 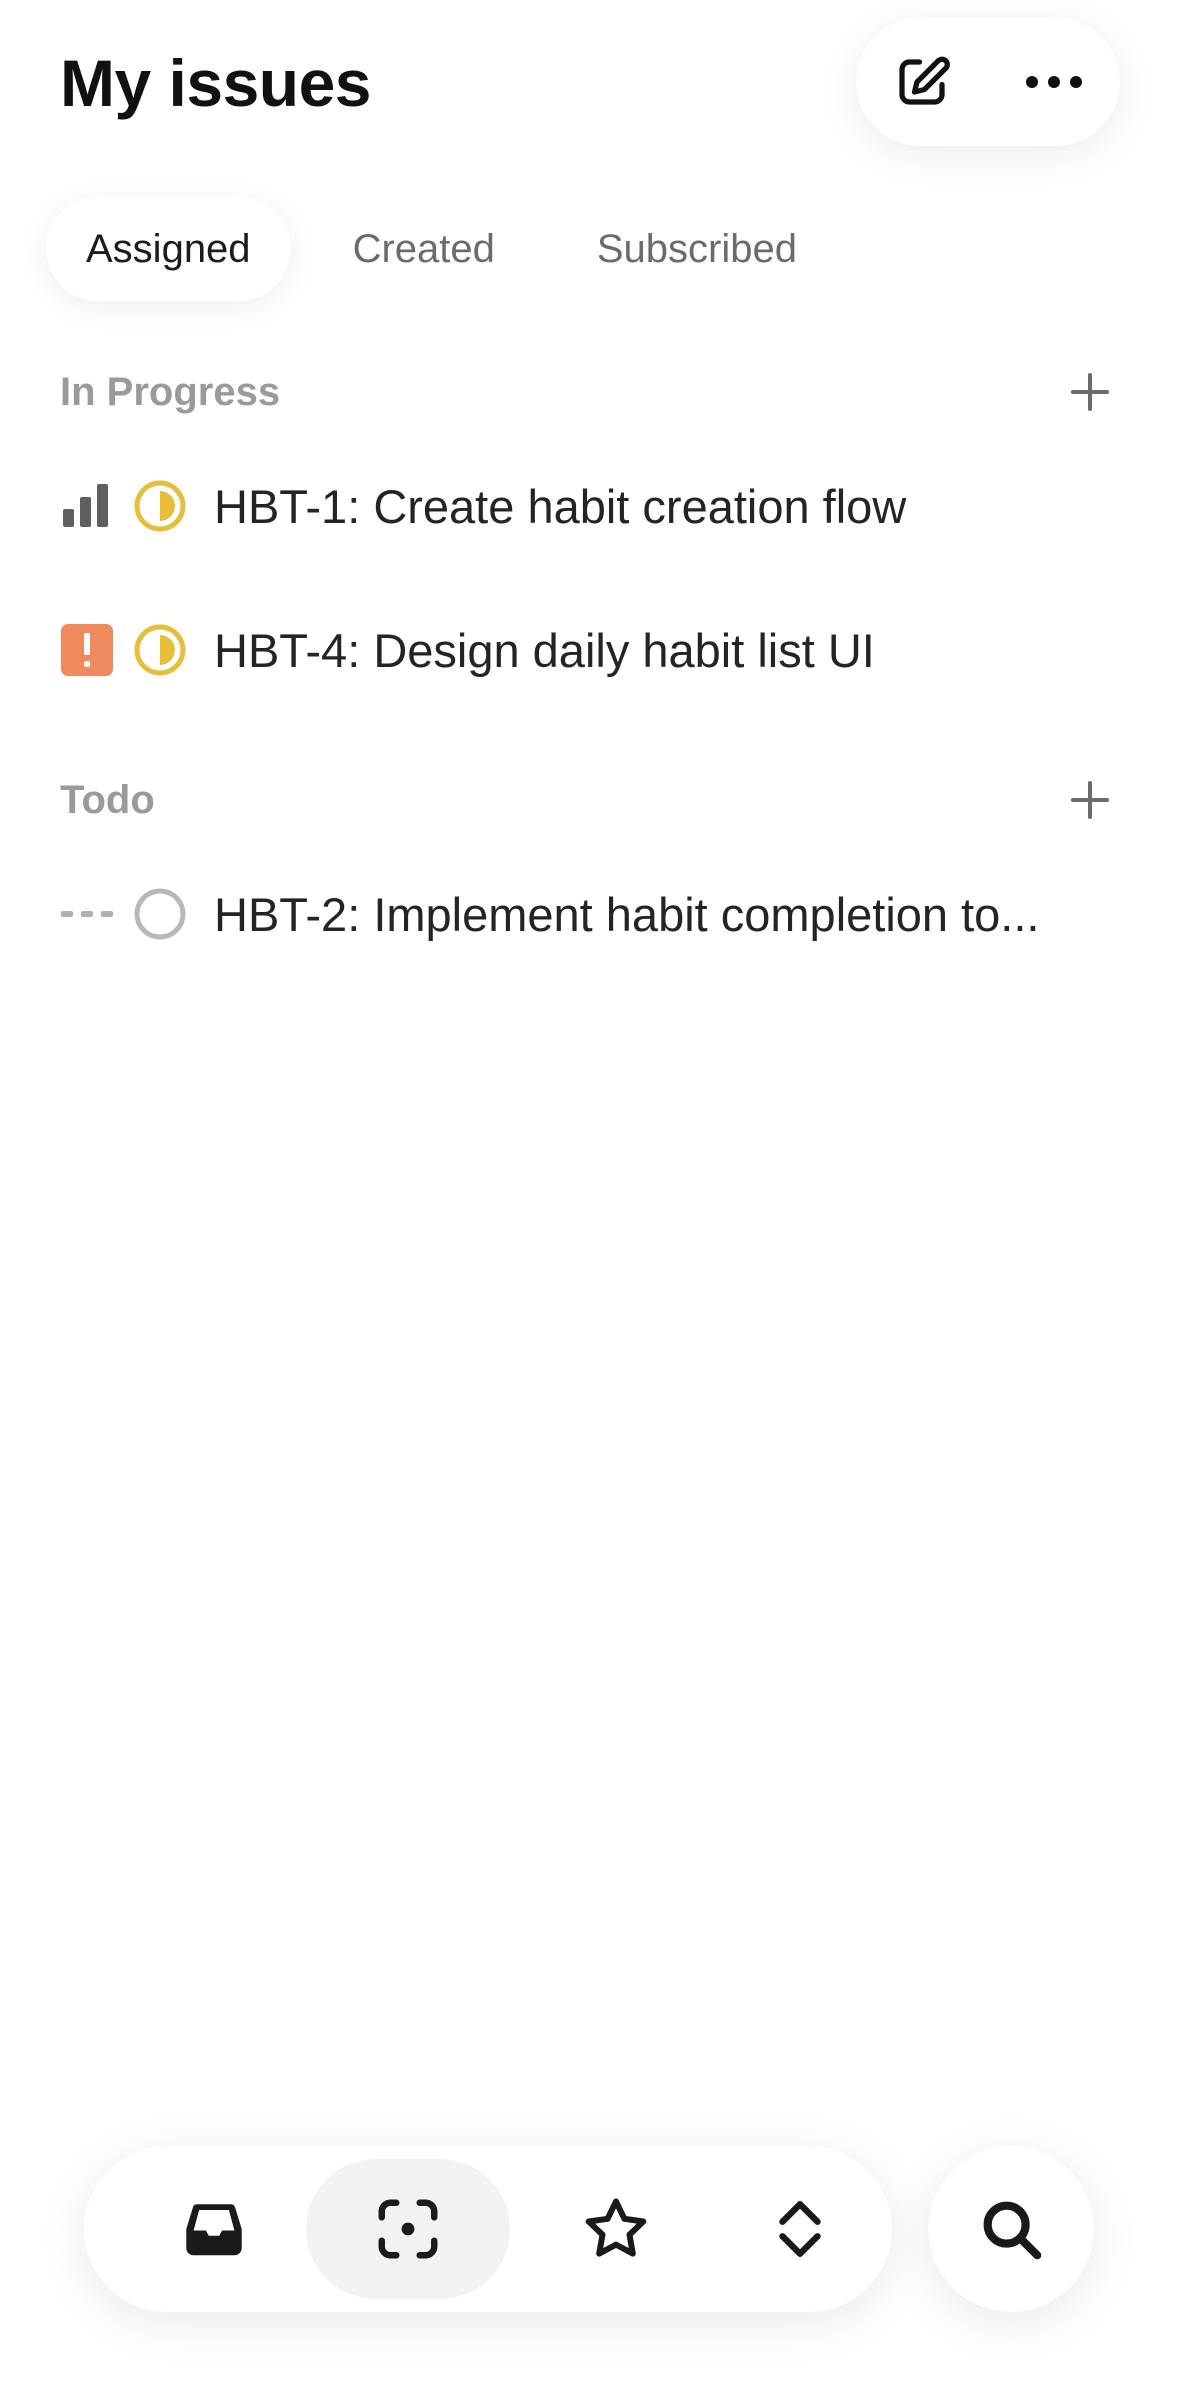 What do you see at coordinates (168, 249) in the screenshot?
I see `tab-assigned: Assigned` at bounding box center [168, 249].